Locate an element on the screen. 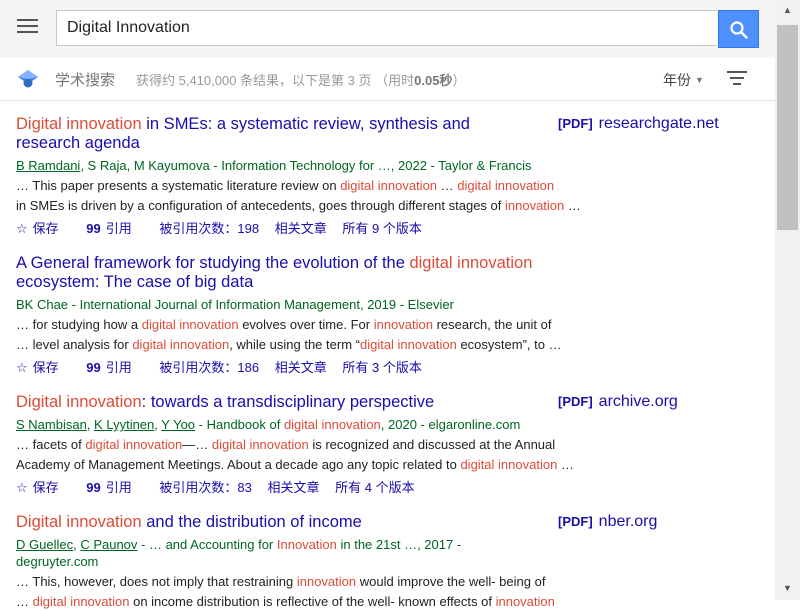  search-button is located at coordinates (738, 29).